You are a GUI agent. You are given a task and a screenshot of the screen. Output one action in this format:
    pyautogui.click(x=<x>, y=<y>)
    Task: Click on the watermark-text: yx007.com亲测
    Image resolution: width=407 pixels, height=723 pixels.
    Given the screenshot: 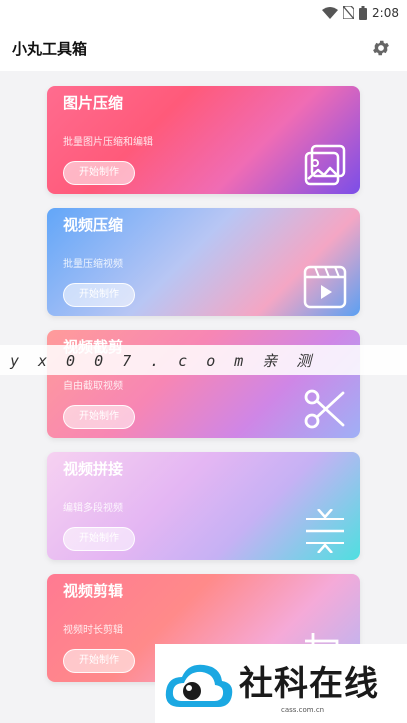 What is the action you would take?
    pyautogui.click(x=203, y=360)
    